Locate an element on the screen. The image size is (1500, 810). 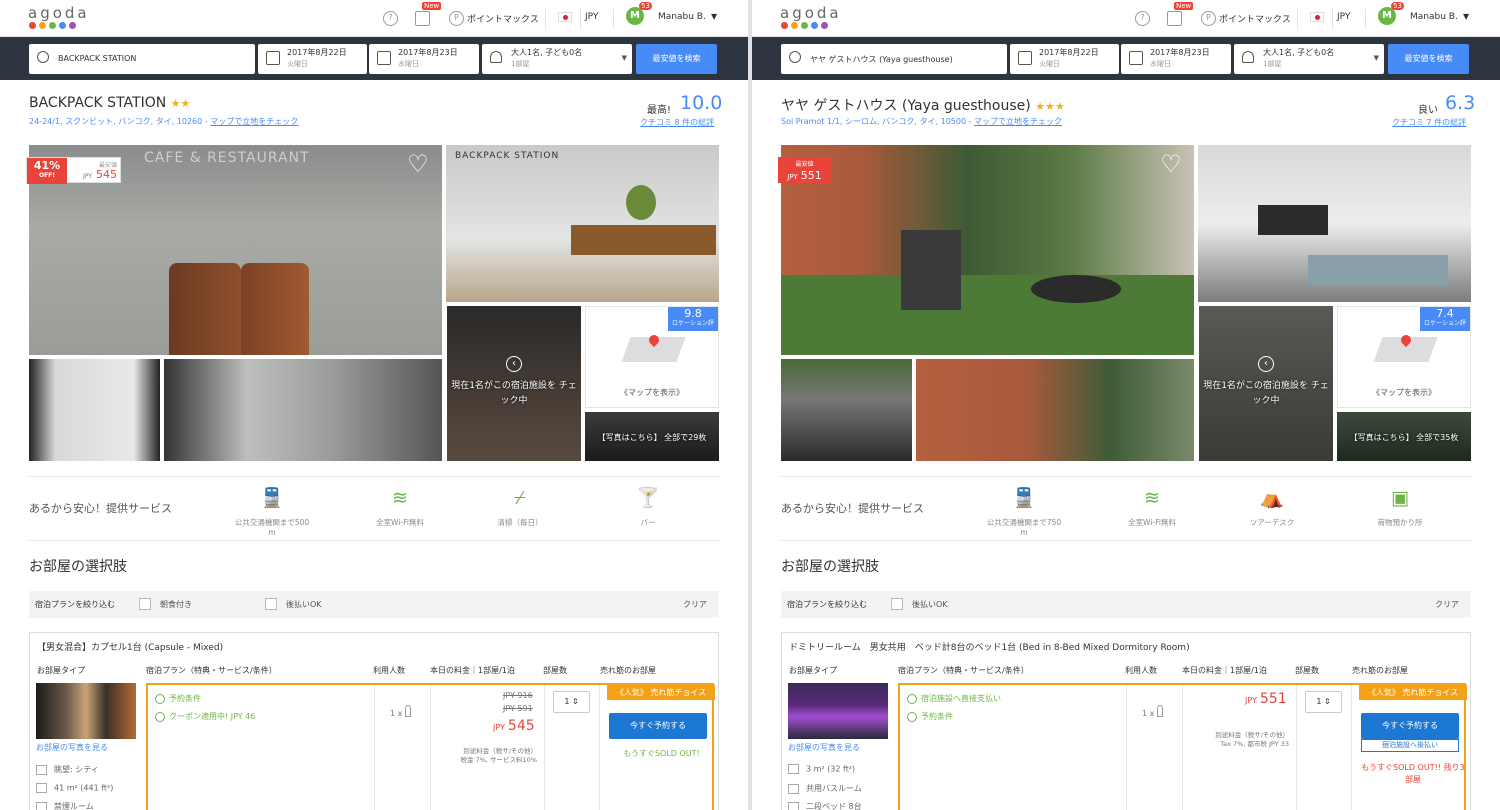
reviews-link: クチコミ 8 件の総評 is located at coordinates (677, 122).